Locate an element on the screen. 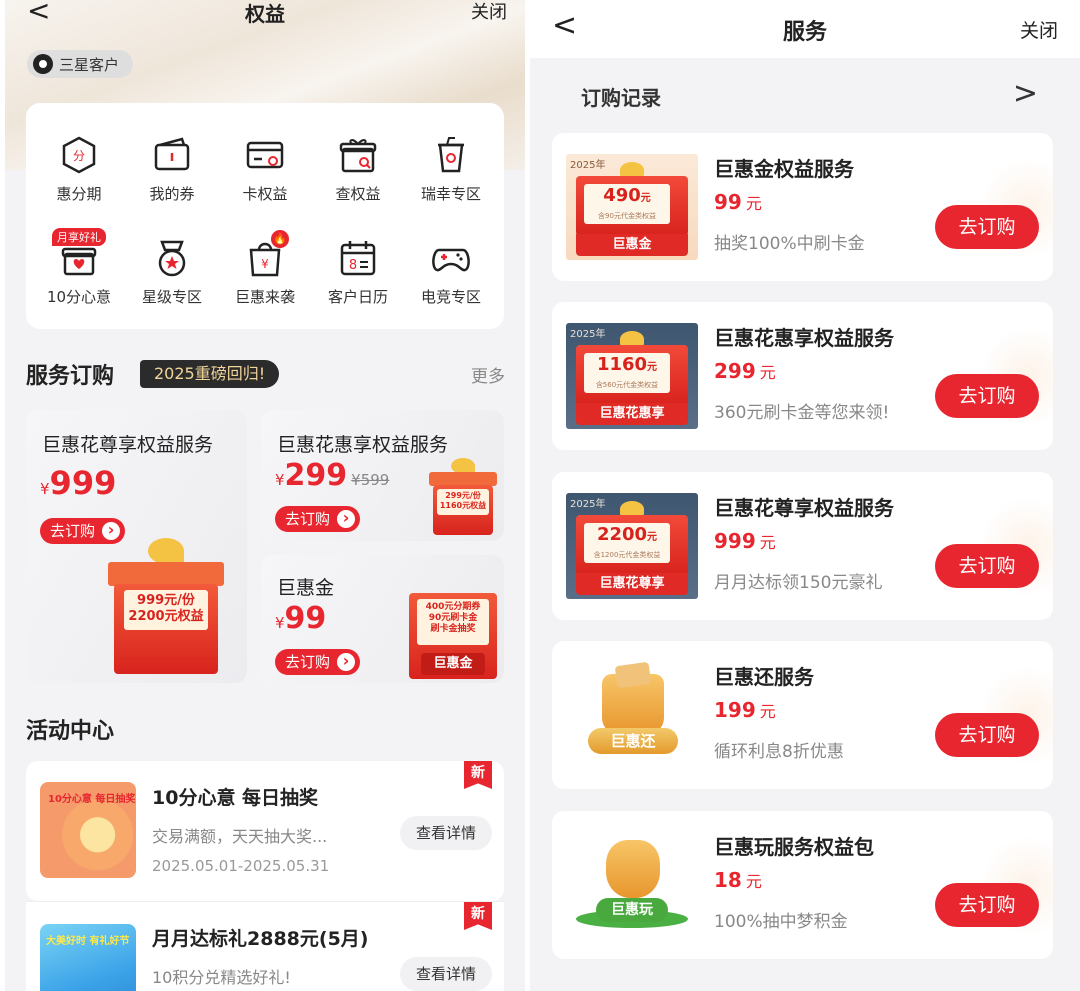  grid-item-check-benefit: 查权益 is located at coordinates (358, 169).